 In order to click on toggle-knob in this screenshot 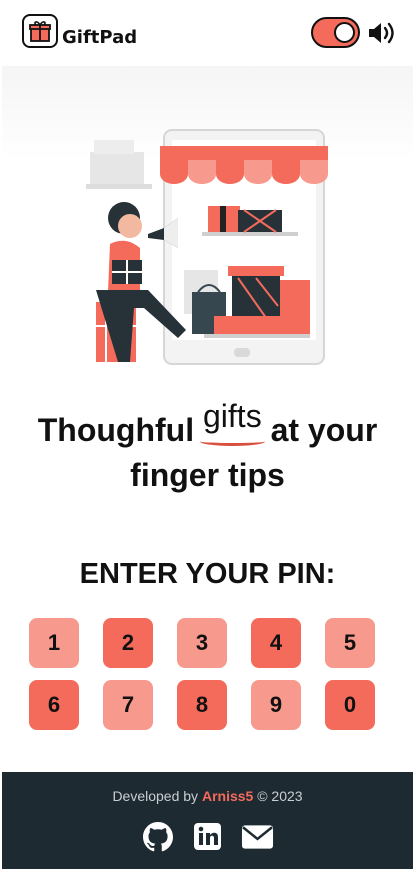, I will do `click(344, 32)`.